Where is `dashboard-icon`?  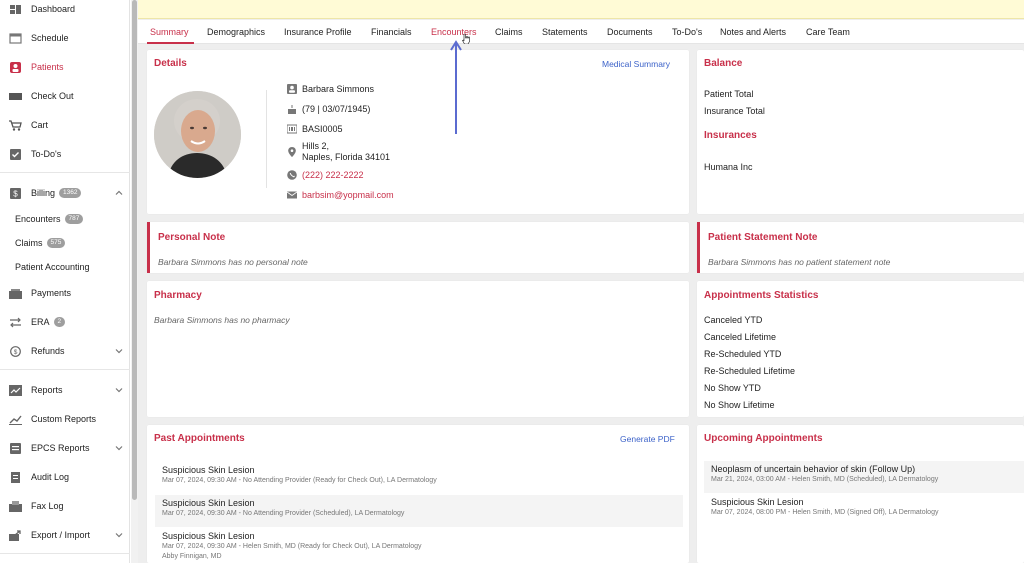 dashboard-icon is located at coordinates (15, 9).